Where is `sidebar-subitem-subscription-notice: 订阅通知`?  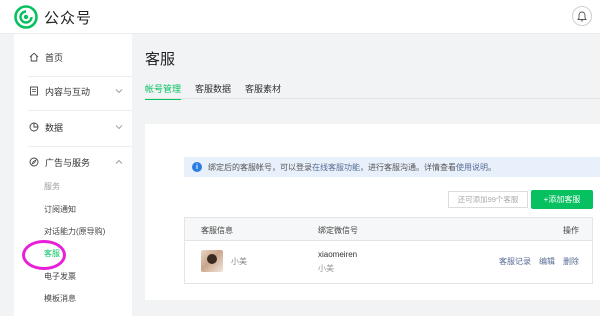
sidebar-subitem-subscription-notice: 订阅通知 is located at coordinates (60, 210).